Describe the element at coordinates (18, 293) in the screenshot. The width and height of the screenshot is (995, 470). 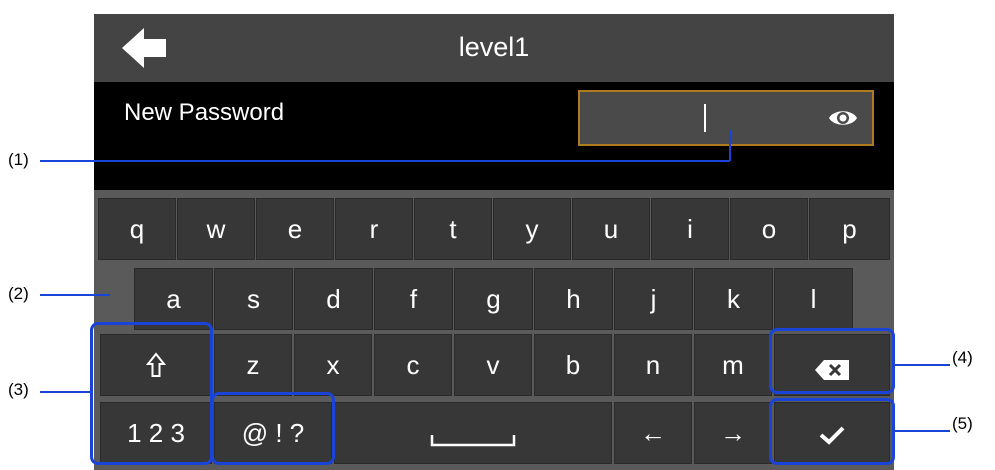
I see `callout-label-2: (2)` at that location.